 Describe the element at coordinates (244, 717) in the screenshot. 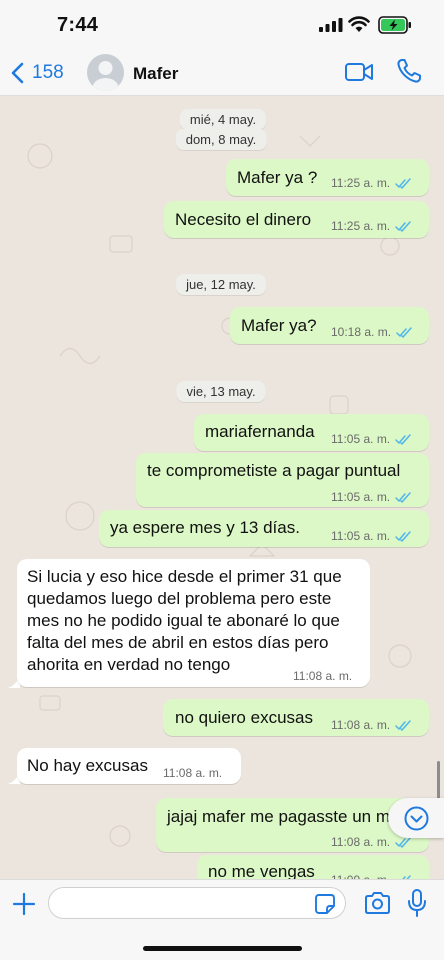

I see `message-text: no quiero excusas` at that location.